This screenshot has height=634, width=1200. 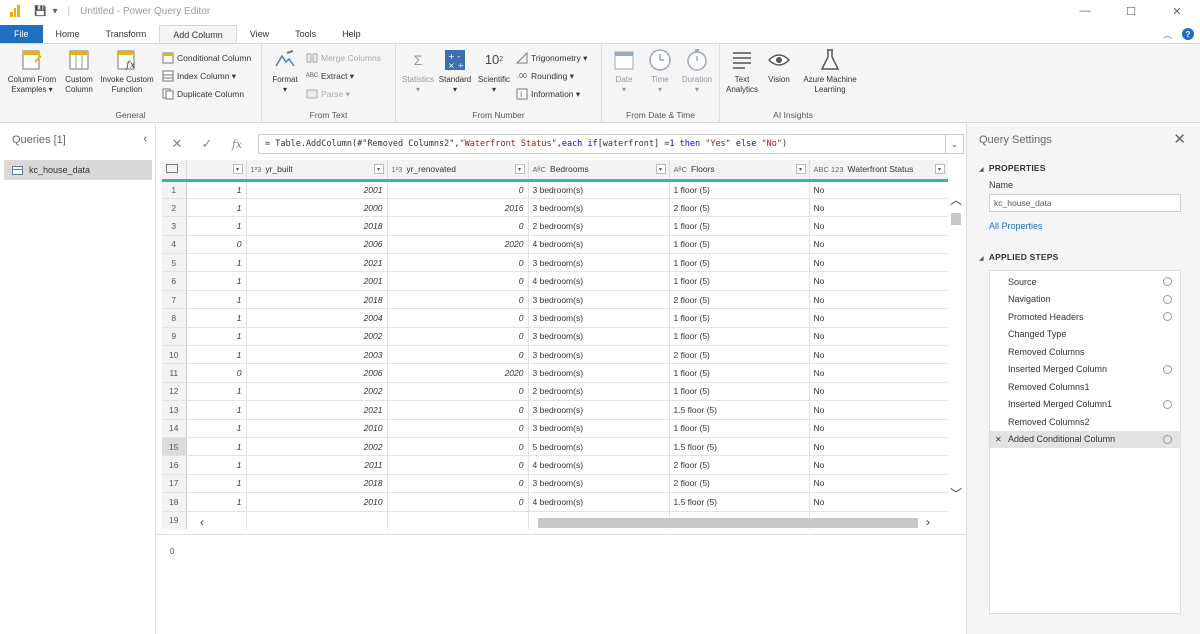 What do you see at coordinates (494, 71) in the screenshot?
I see `scientific-button: 10 2 Scientific ▾` at bounding box center [494, 71].